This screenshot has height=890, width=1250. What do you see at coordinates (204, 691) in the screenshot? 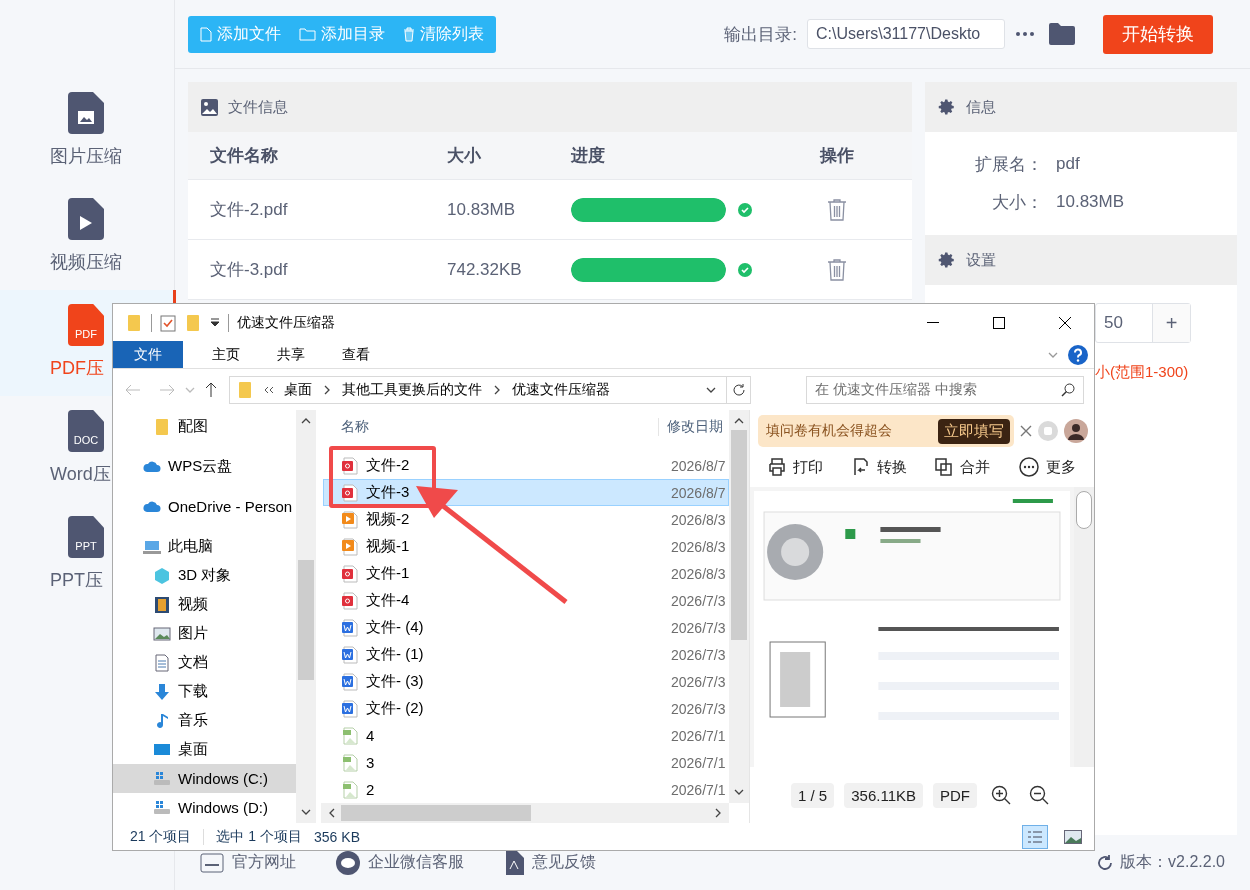
I see `nav-item: 下载` at bounding box center [204, 691].